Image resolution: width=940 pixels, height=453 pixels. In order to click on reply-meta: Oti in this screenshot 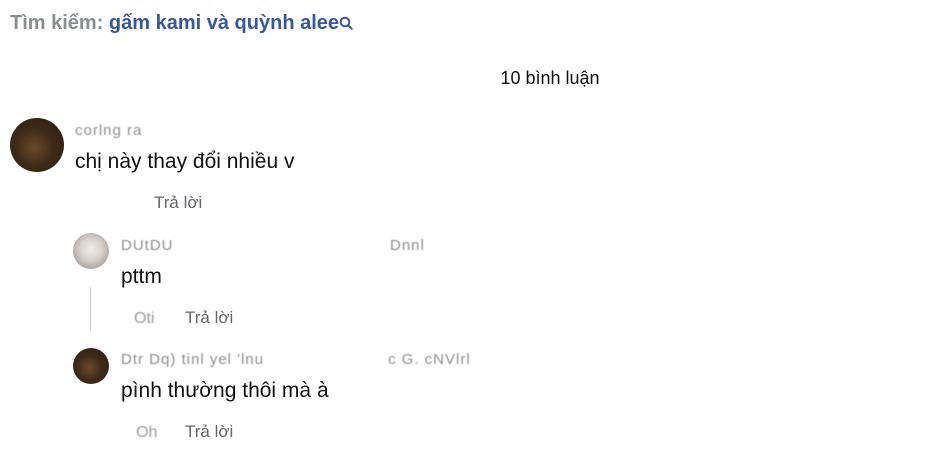, I will do `click(144, 318)`.